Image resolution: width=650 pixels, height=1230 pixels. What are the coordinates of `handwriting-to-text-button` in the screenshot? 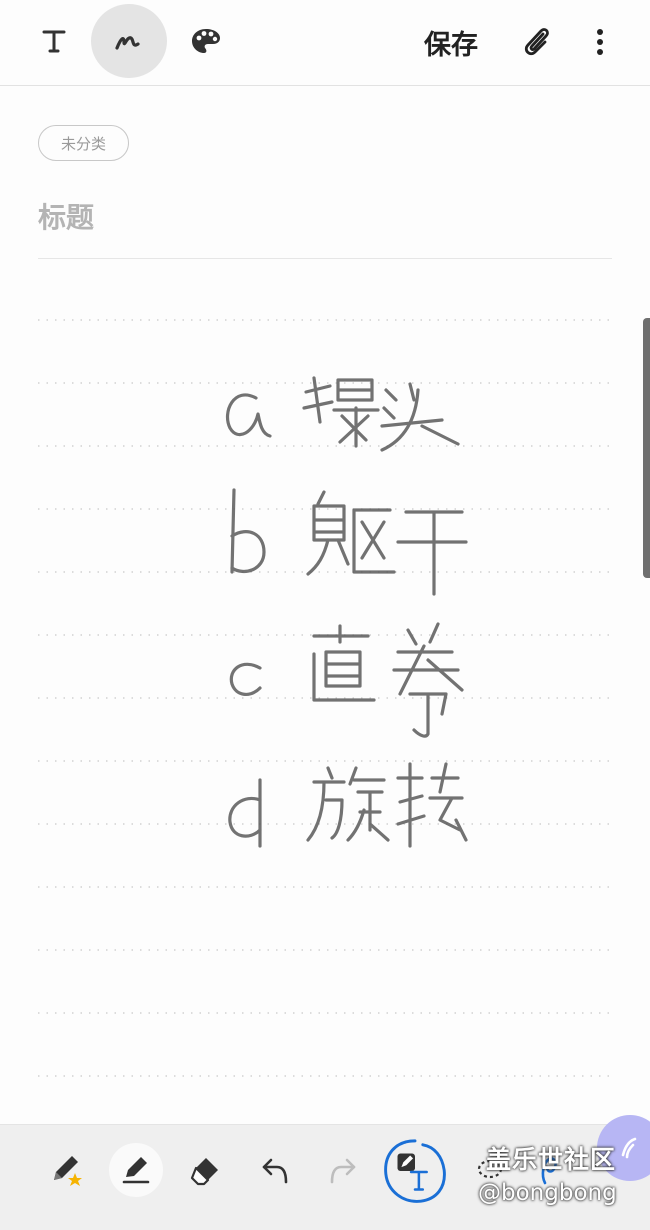 It's located at (415, 1172).